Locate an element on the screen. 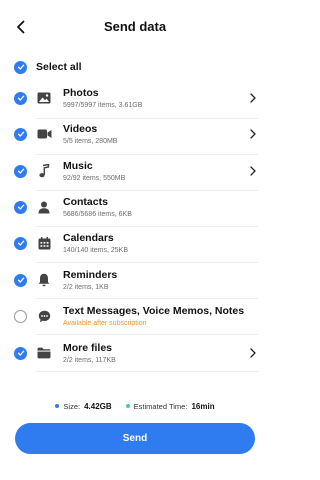 This screenshot has height=480, width=320. time-dot-icon is located at coordinates (127, 406).